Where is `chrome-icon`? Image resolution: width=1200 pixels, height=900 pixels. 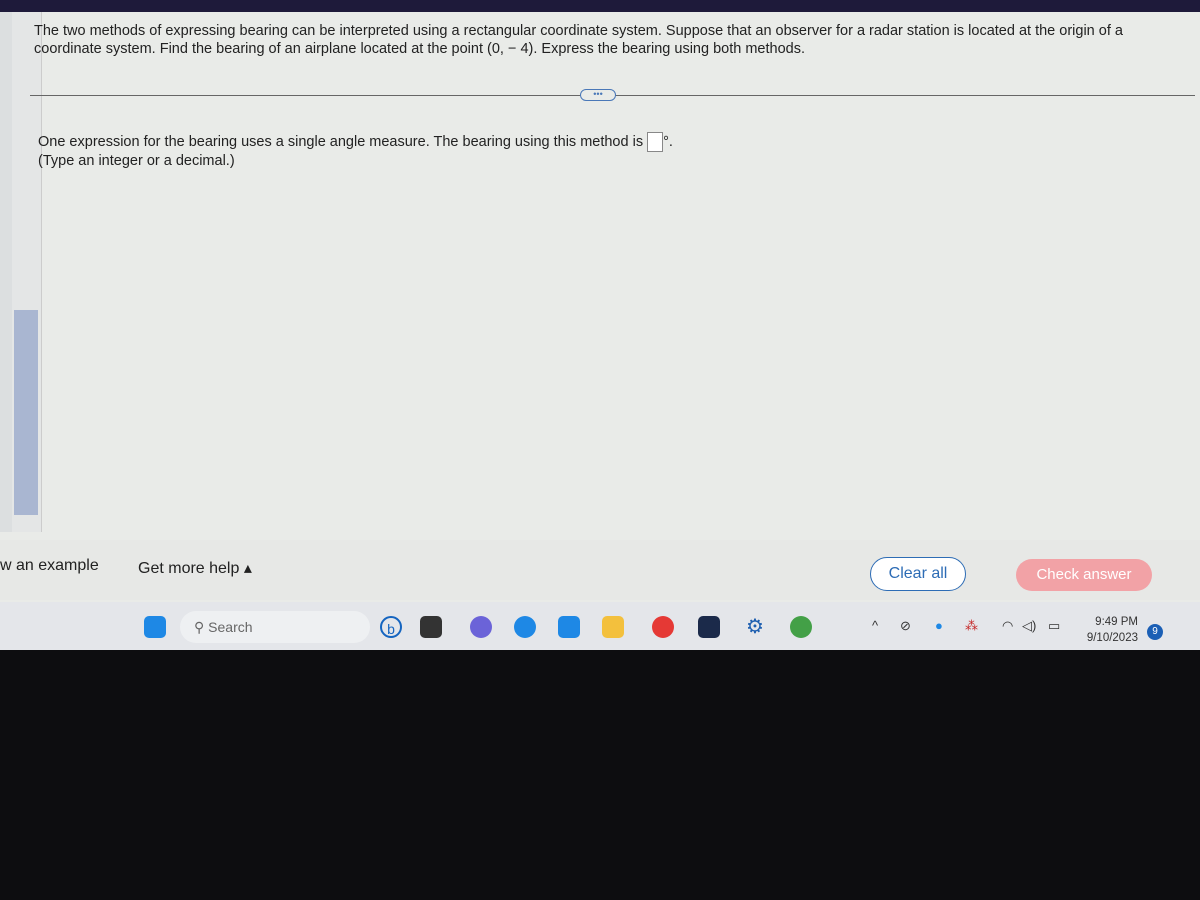
chrome-icon is located at coordinates (663, 627).